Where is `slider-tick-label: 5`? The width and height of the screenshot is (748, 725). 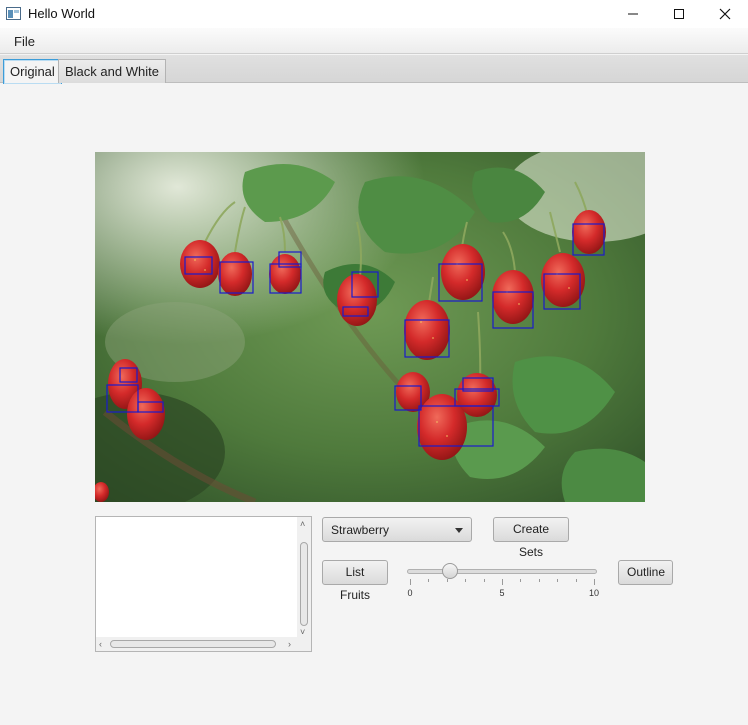
slider-tick-label: 5 is located at coordinates (502, 593).